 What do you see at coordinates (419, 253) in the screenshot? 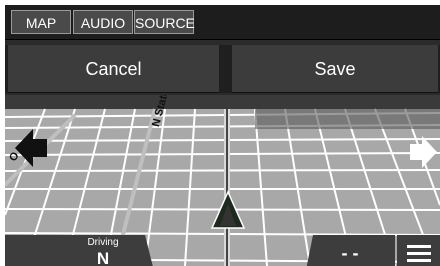
I see `menu-icon` at bounding box center [419, 253].